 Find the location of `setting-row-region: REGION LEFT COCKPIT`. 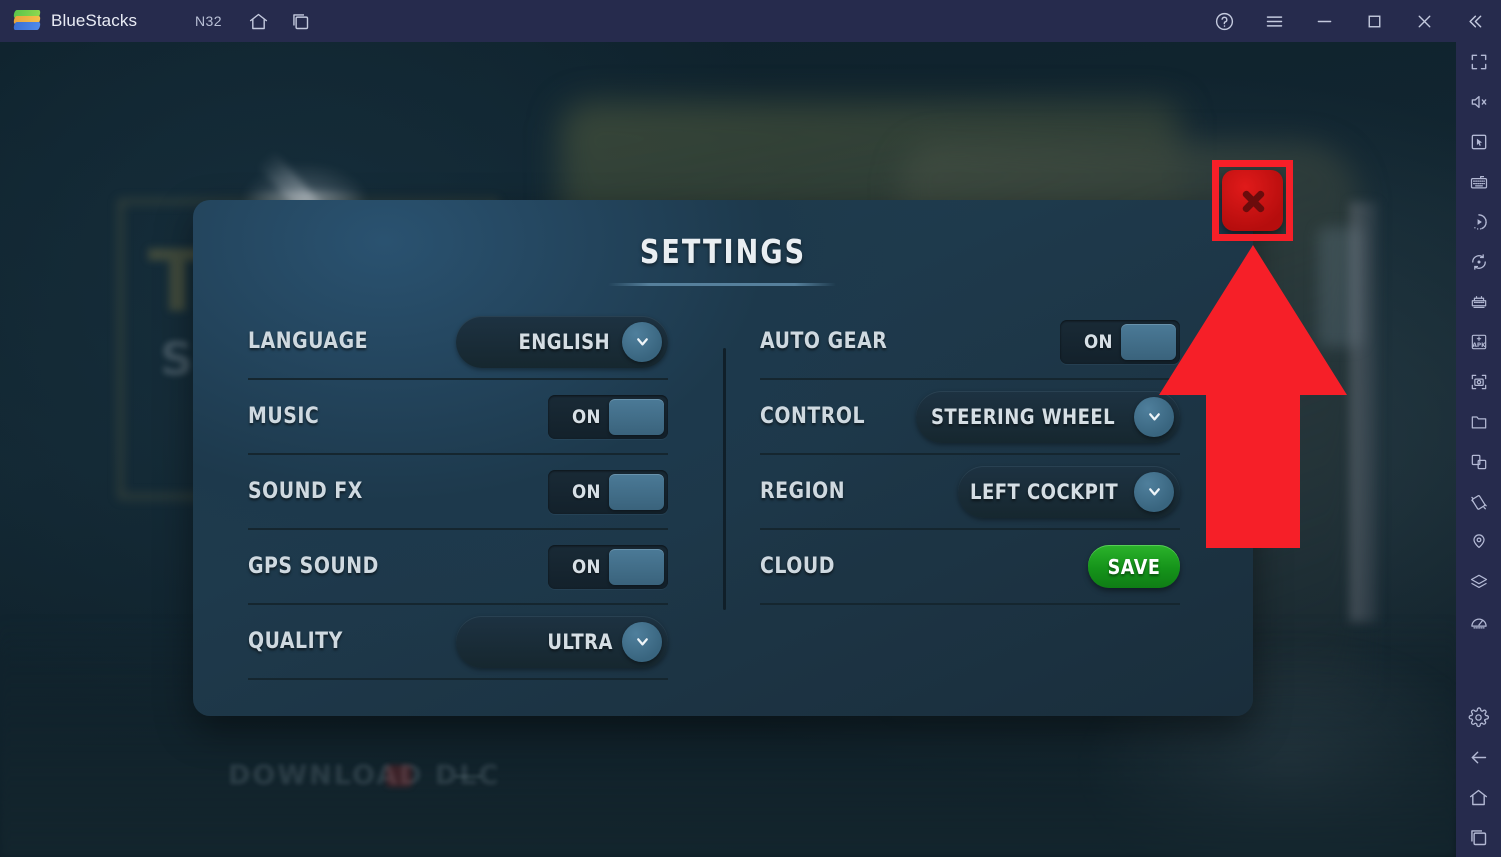

setting-row-region: REGION LEFT COCKPIT is located at coordinates (970, 492).